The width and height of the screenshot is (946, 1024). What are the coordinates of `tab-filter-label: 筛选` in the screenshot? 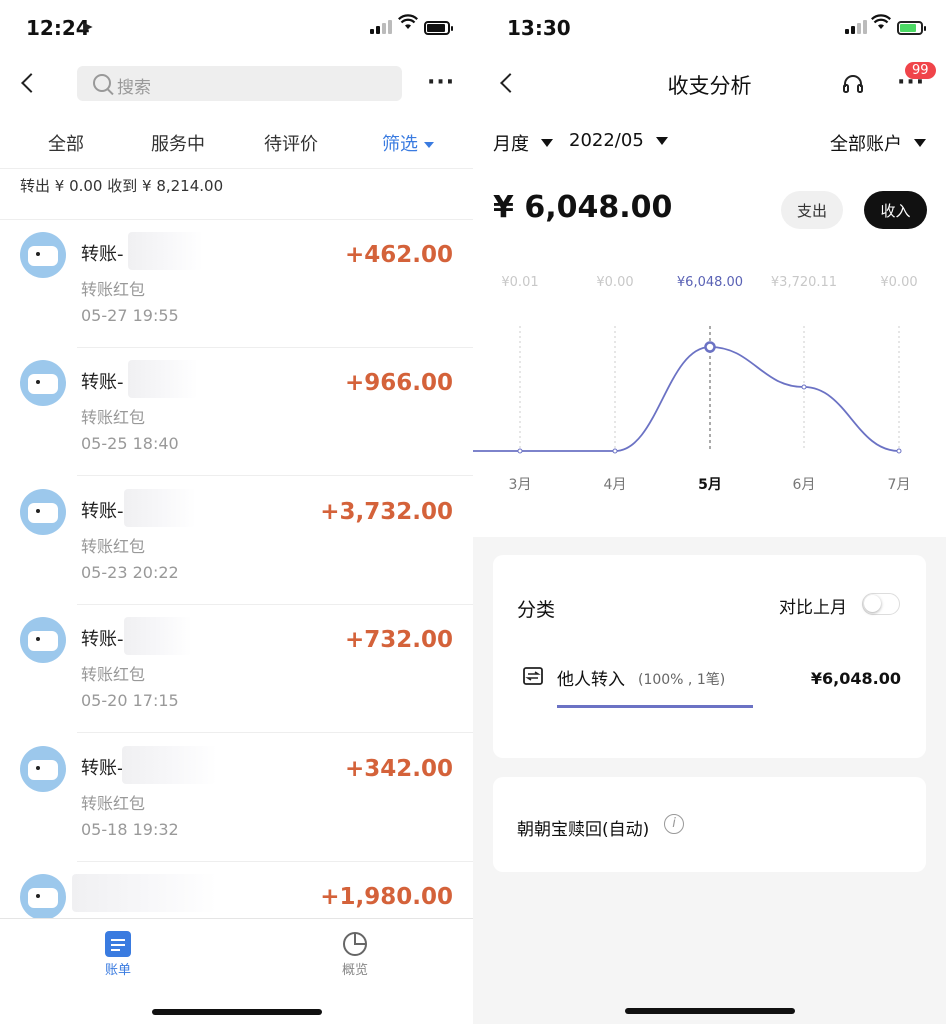 It's located at (400, 144).